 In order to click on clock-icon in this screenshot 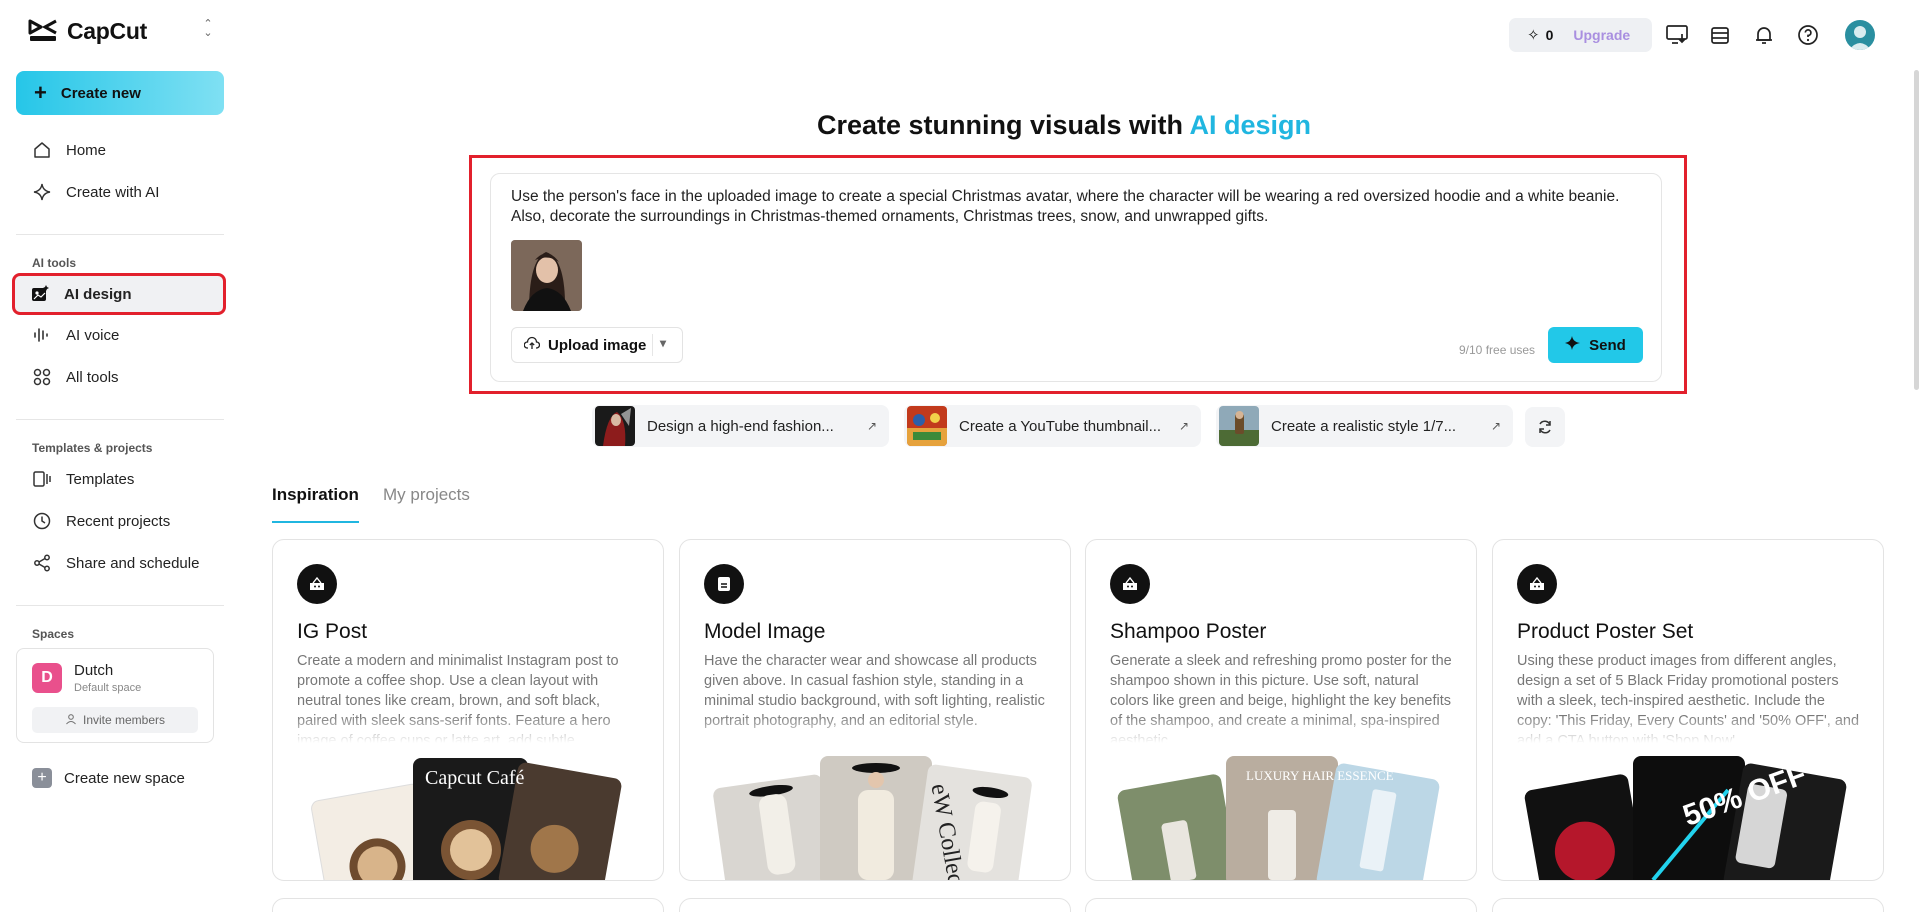, I will do `click(42, 521)`.